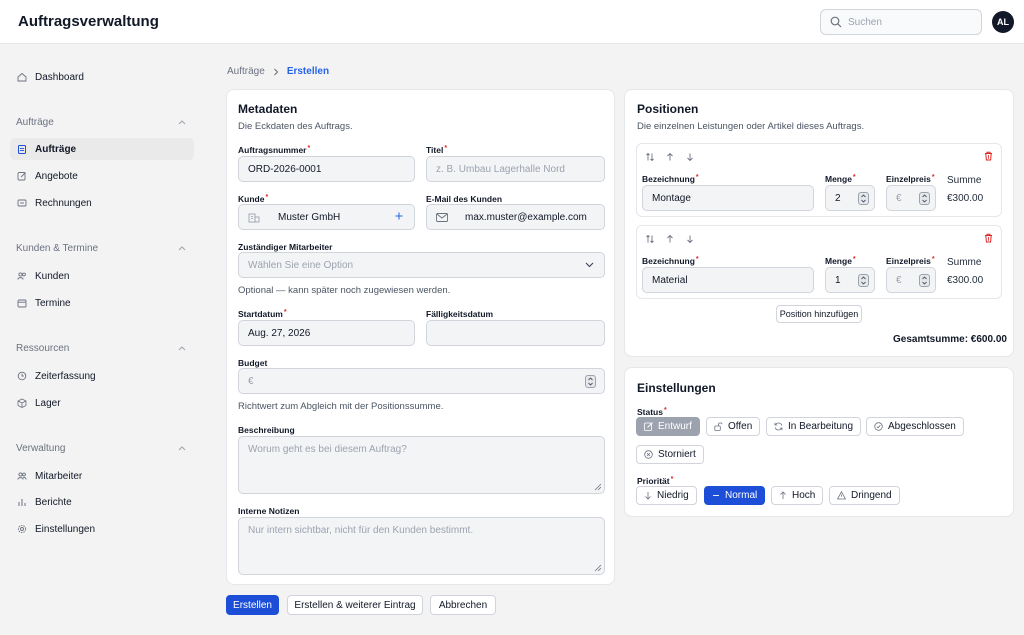  Describe the element at coordinates (102, 529) in the screenshot. I see `sidebar-item-settings: Einstellungen` at that location.